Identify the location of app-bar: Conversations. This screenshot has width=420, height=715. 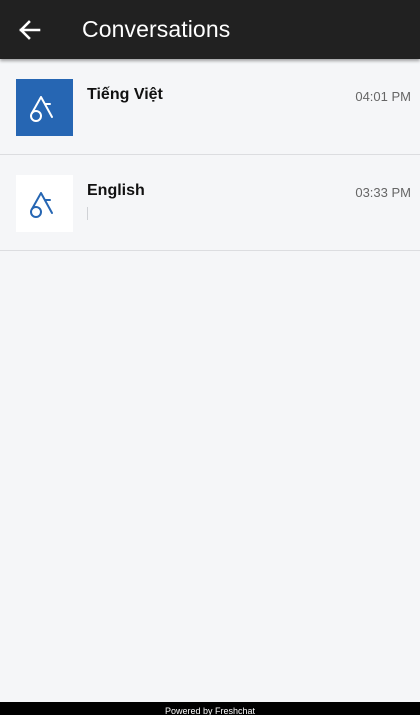
(210, 29).